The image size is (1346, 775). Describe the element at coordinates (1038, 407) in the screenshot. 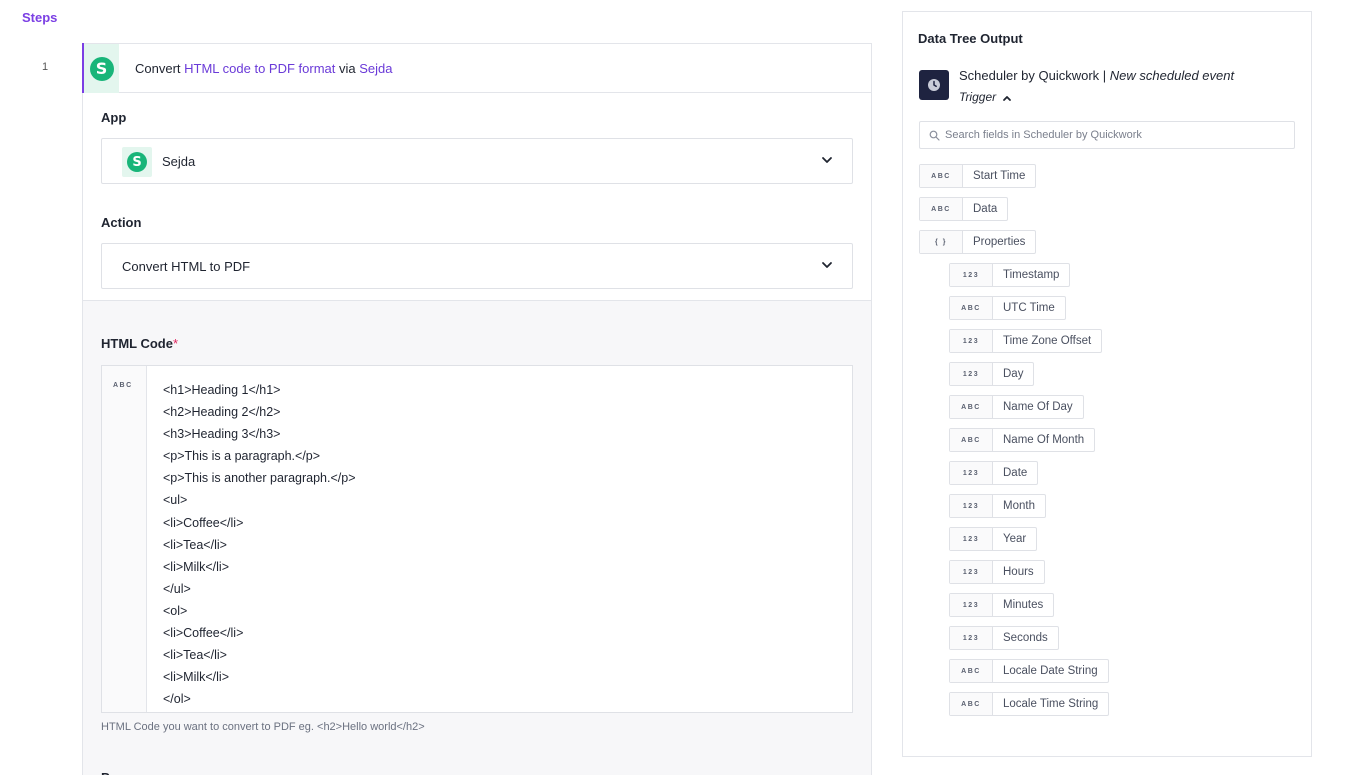

I see `field-name: Name Of Day` at that location.